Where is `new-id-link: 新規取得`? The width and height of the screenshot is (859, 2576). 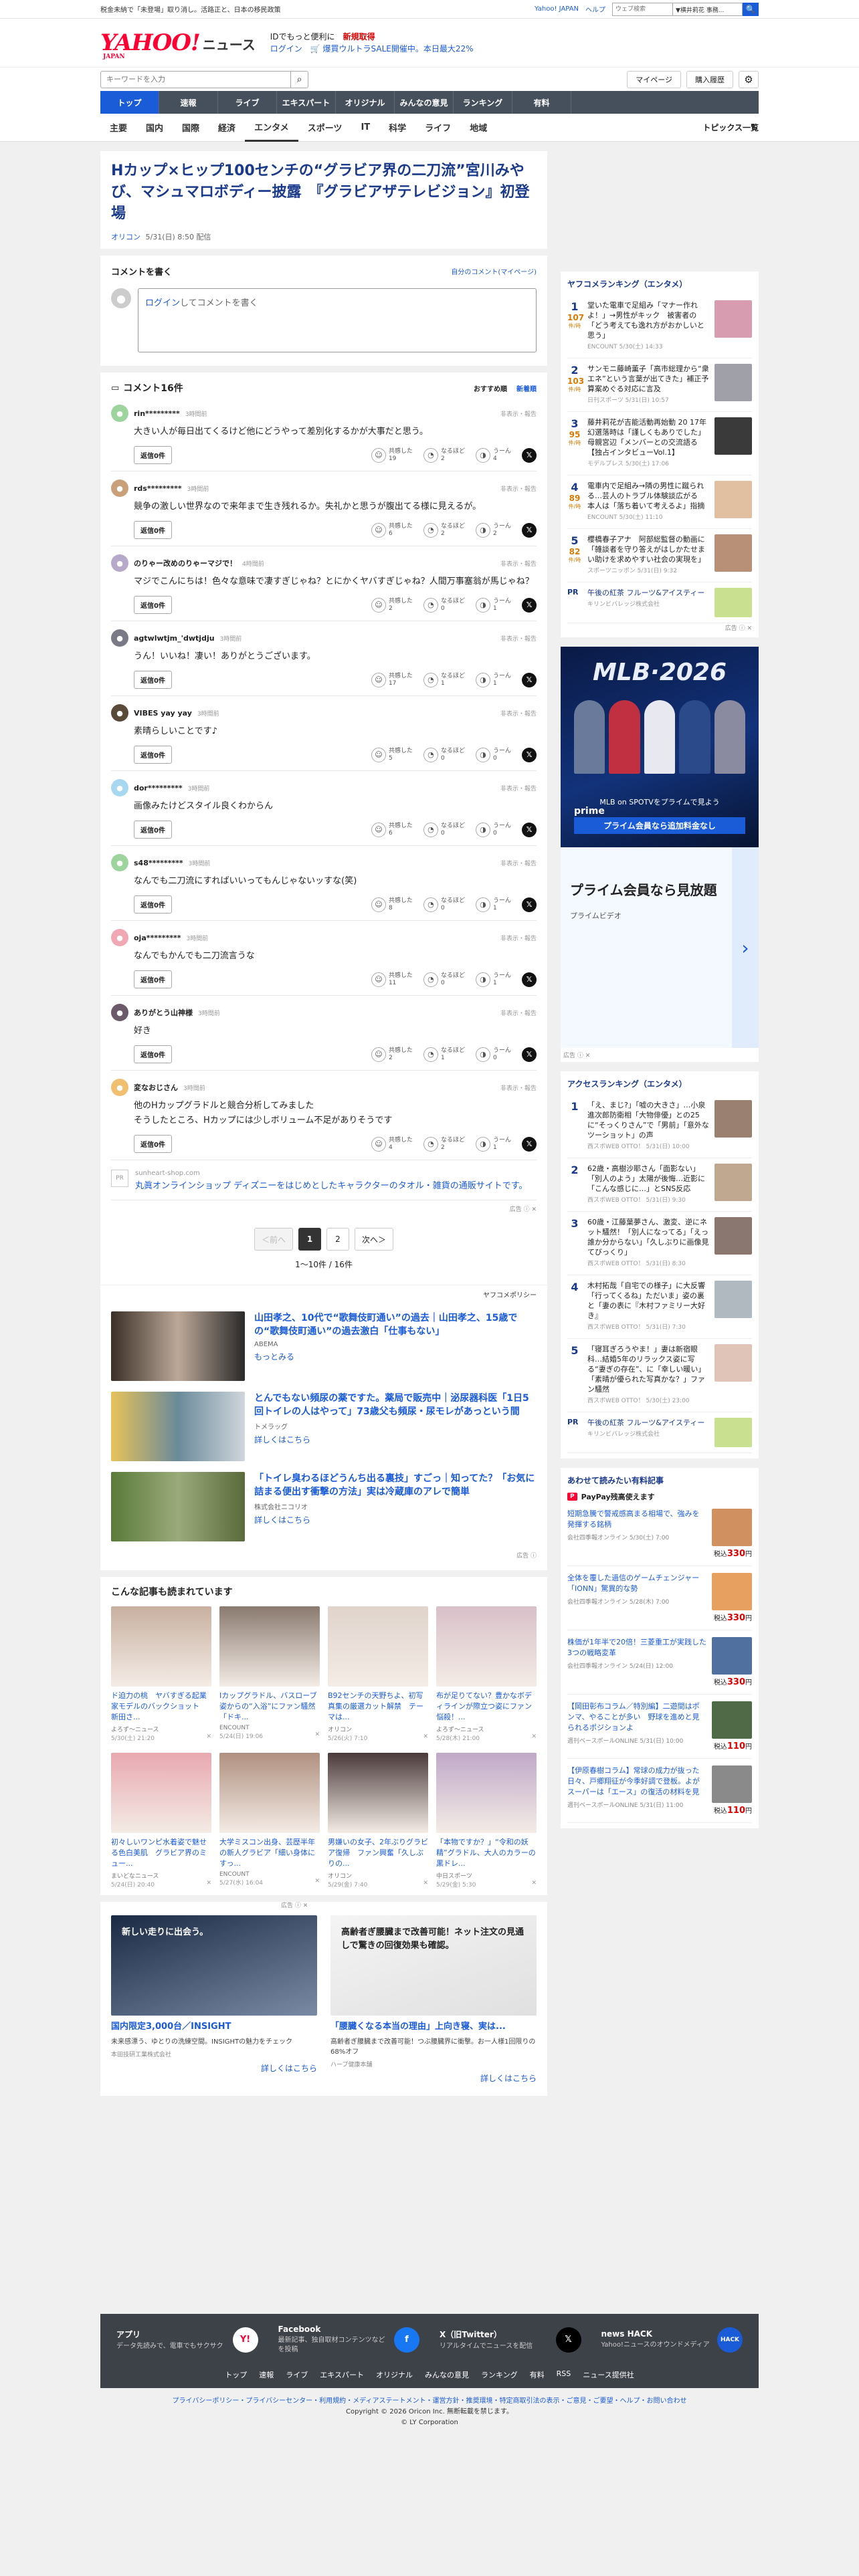
new-id-link: 新規取得 is located at coordinates (359, 37).